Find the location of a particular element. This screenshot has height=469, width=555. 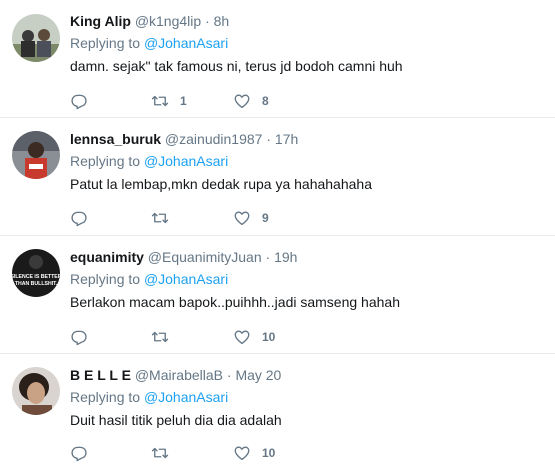

avatar-caption: SILENCE IS BETTER is located at coordinates (36, 277).